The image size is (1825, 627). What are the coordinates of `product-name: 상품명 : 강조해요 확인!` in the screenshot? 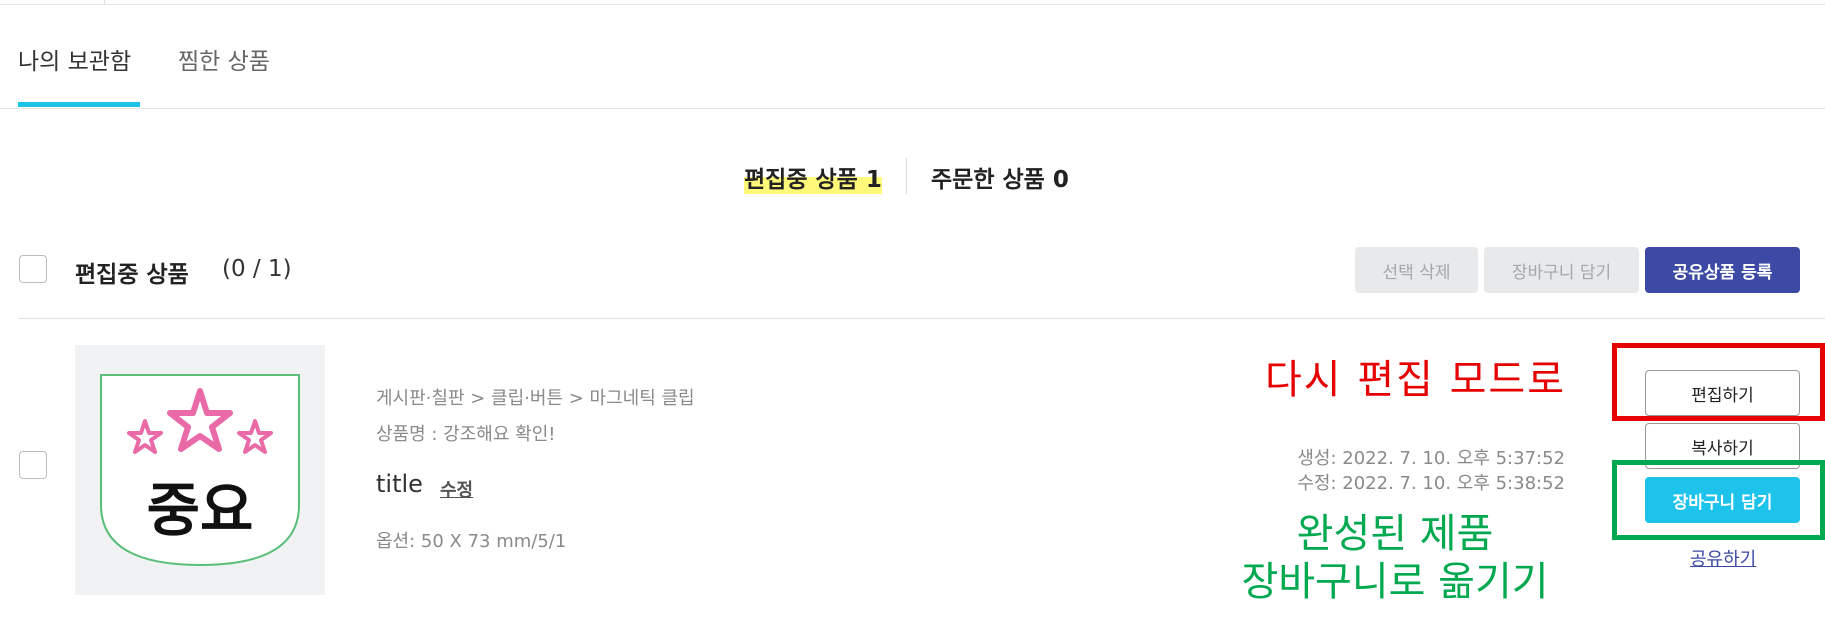 It's located at (466, 434).